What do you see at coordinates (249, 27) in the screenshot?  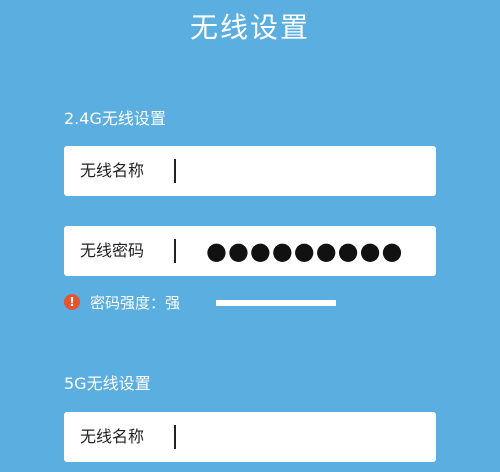 I see `page-title: 无线设置` at bounding box center [249, 27].